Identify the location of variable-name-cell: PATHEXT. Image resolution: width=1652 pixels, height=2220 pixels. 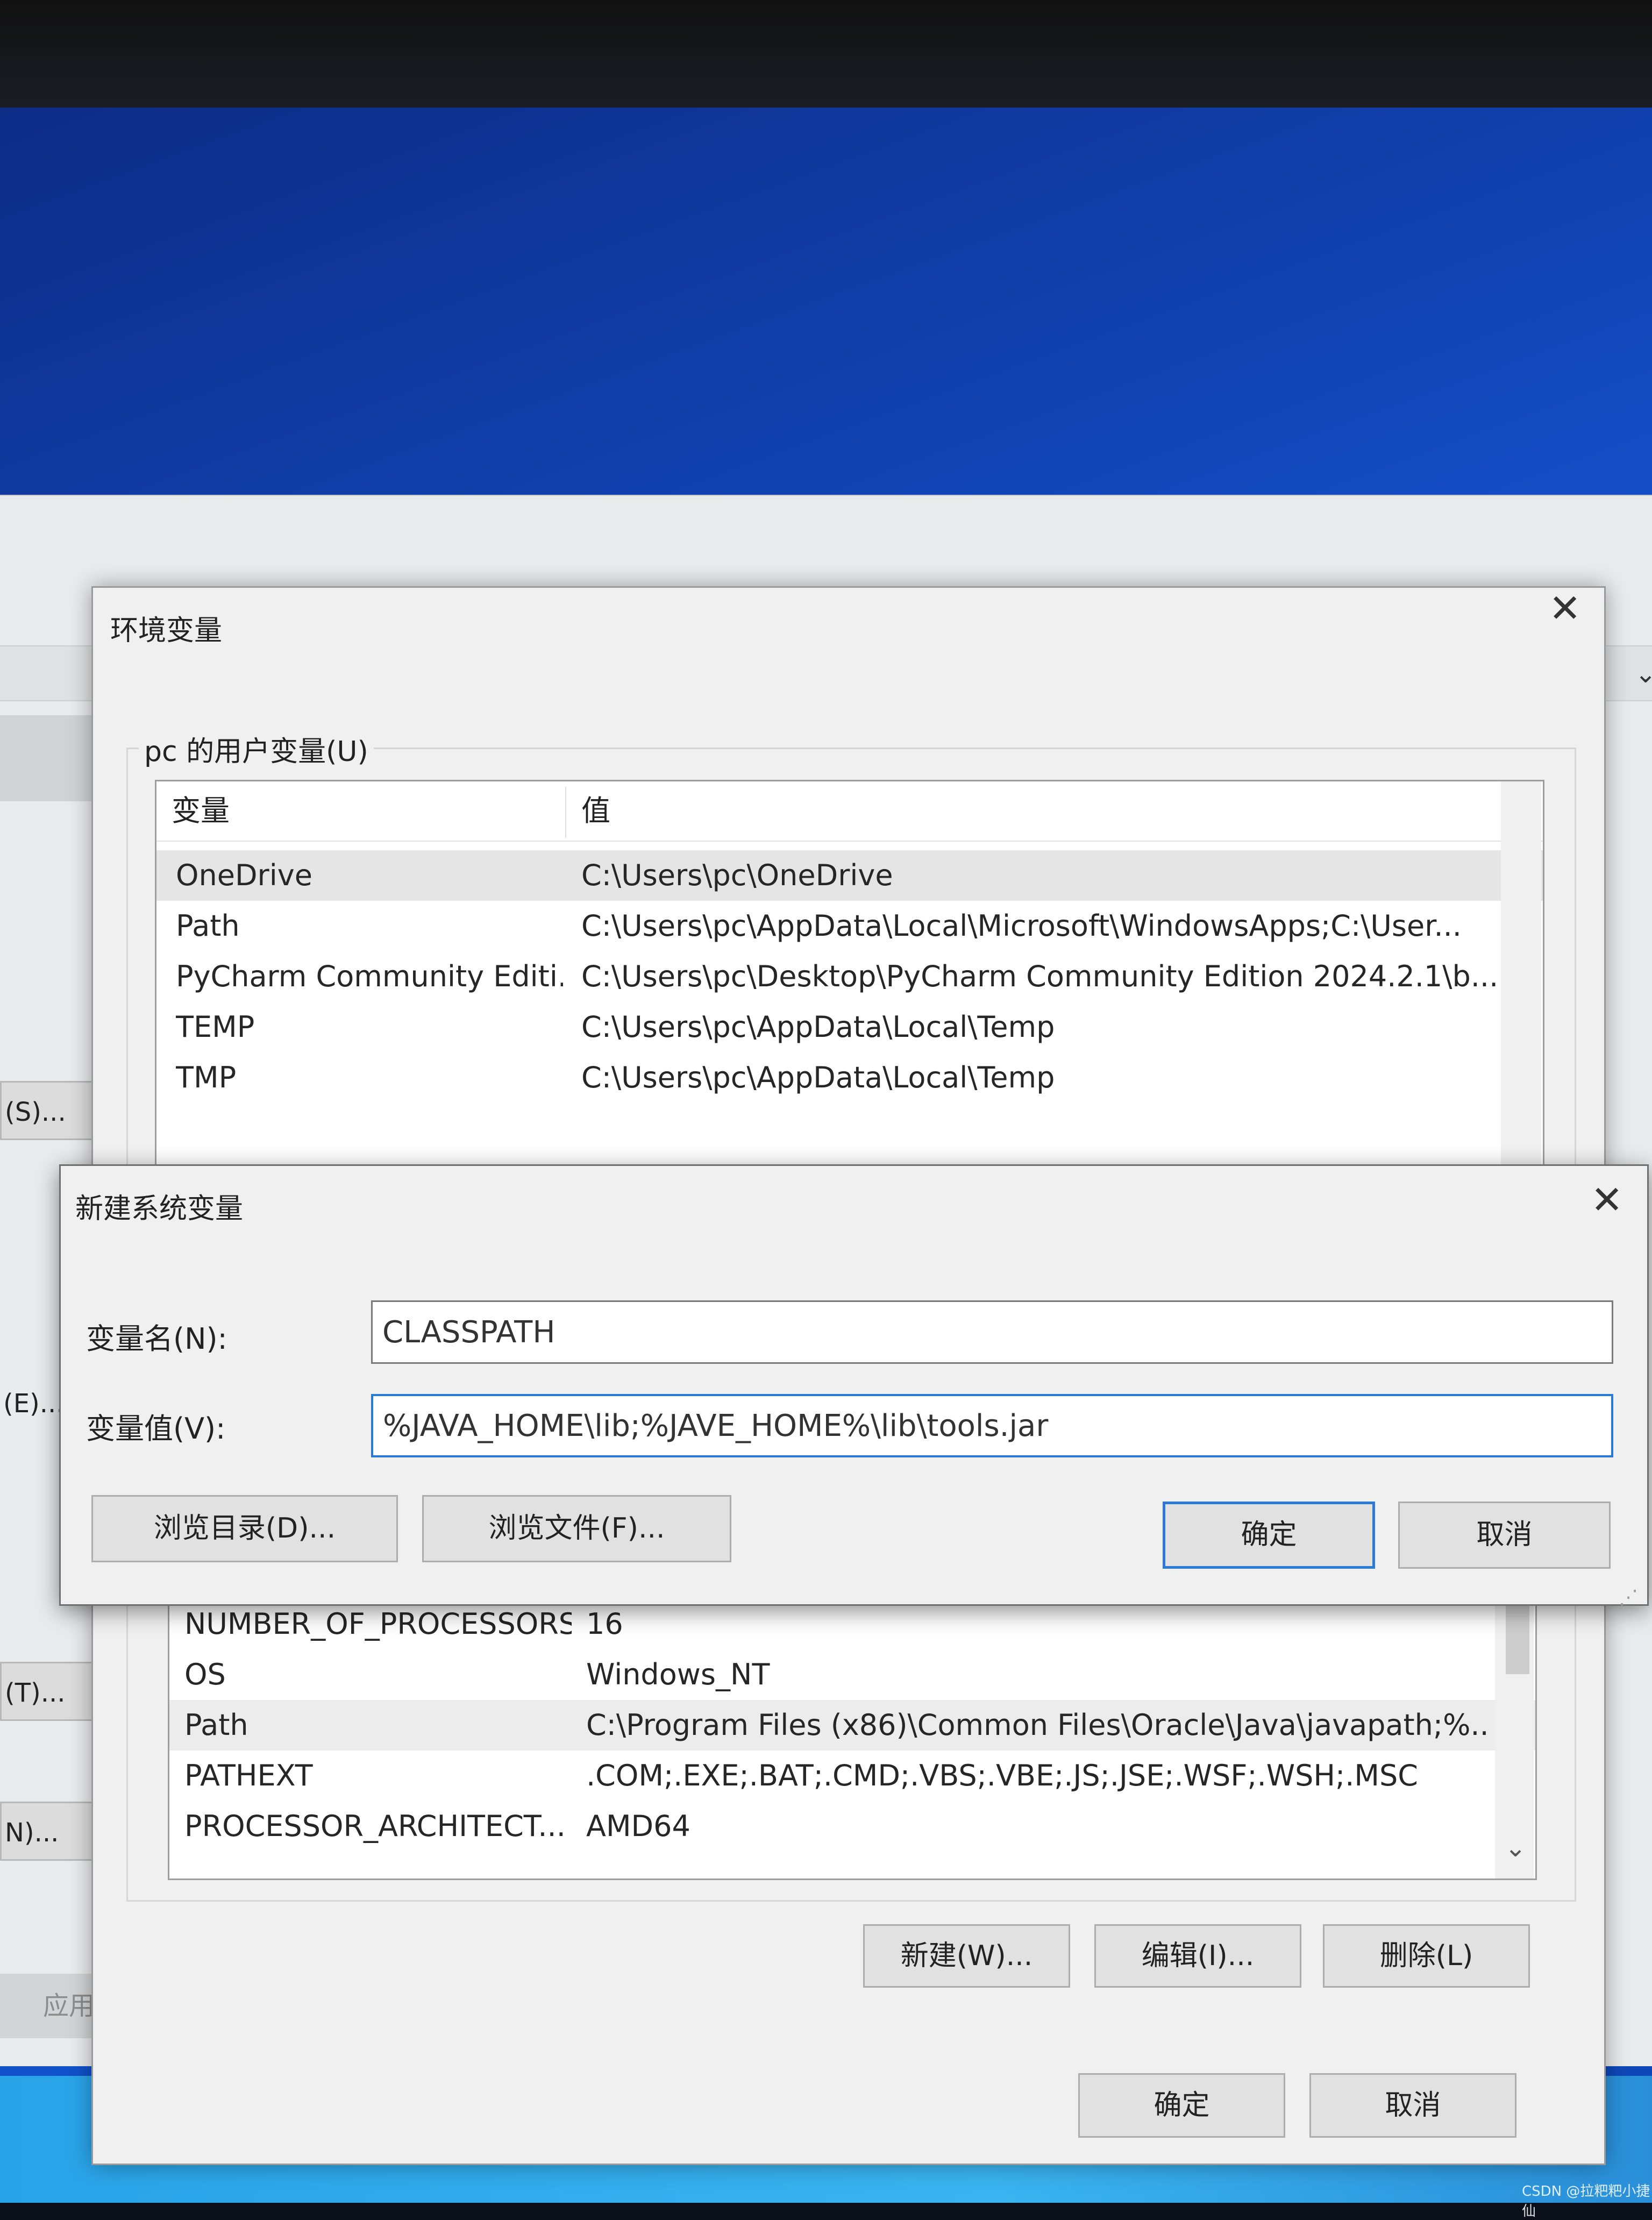
(248, 1775).